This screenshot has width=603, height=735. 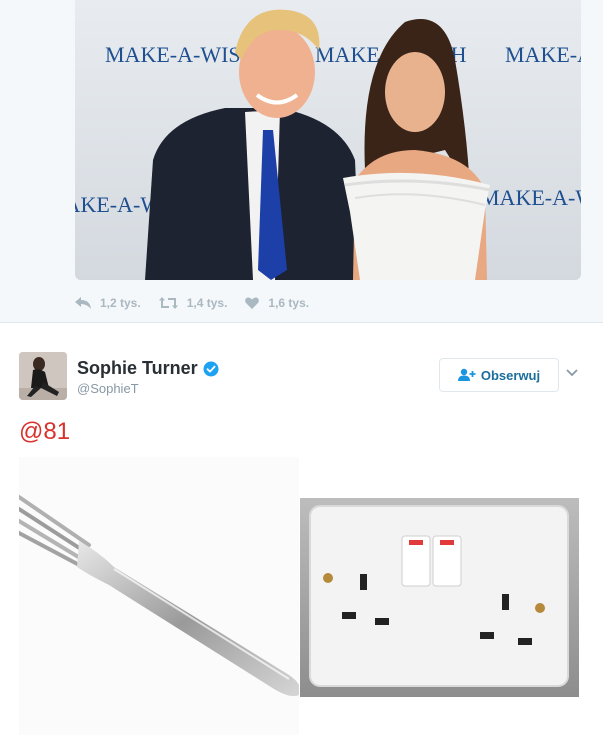 What do you see at coordinates (207, 303) in the screenshot?
I see `retweet-count: 1,4 tys.` at bounding box center [207, 303].